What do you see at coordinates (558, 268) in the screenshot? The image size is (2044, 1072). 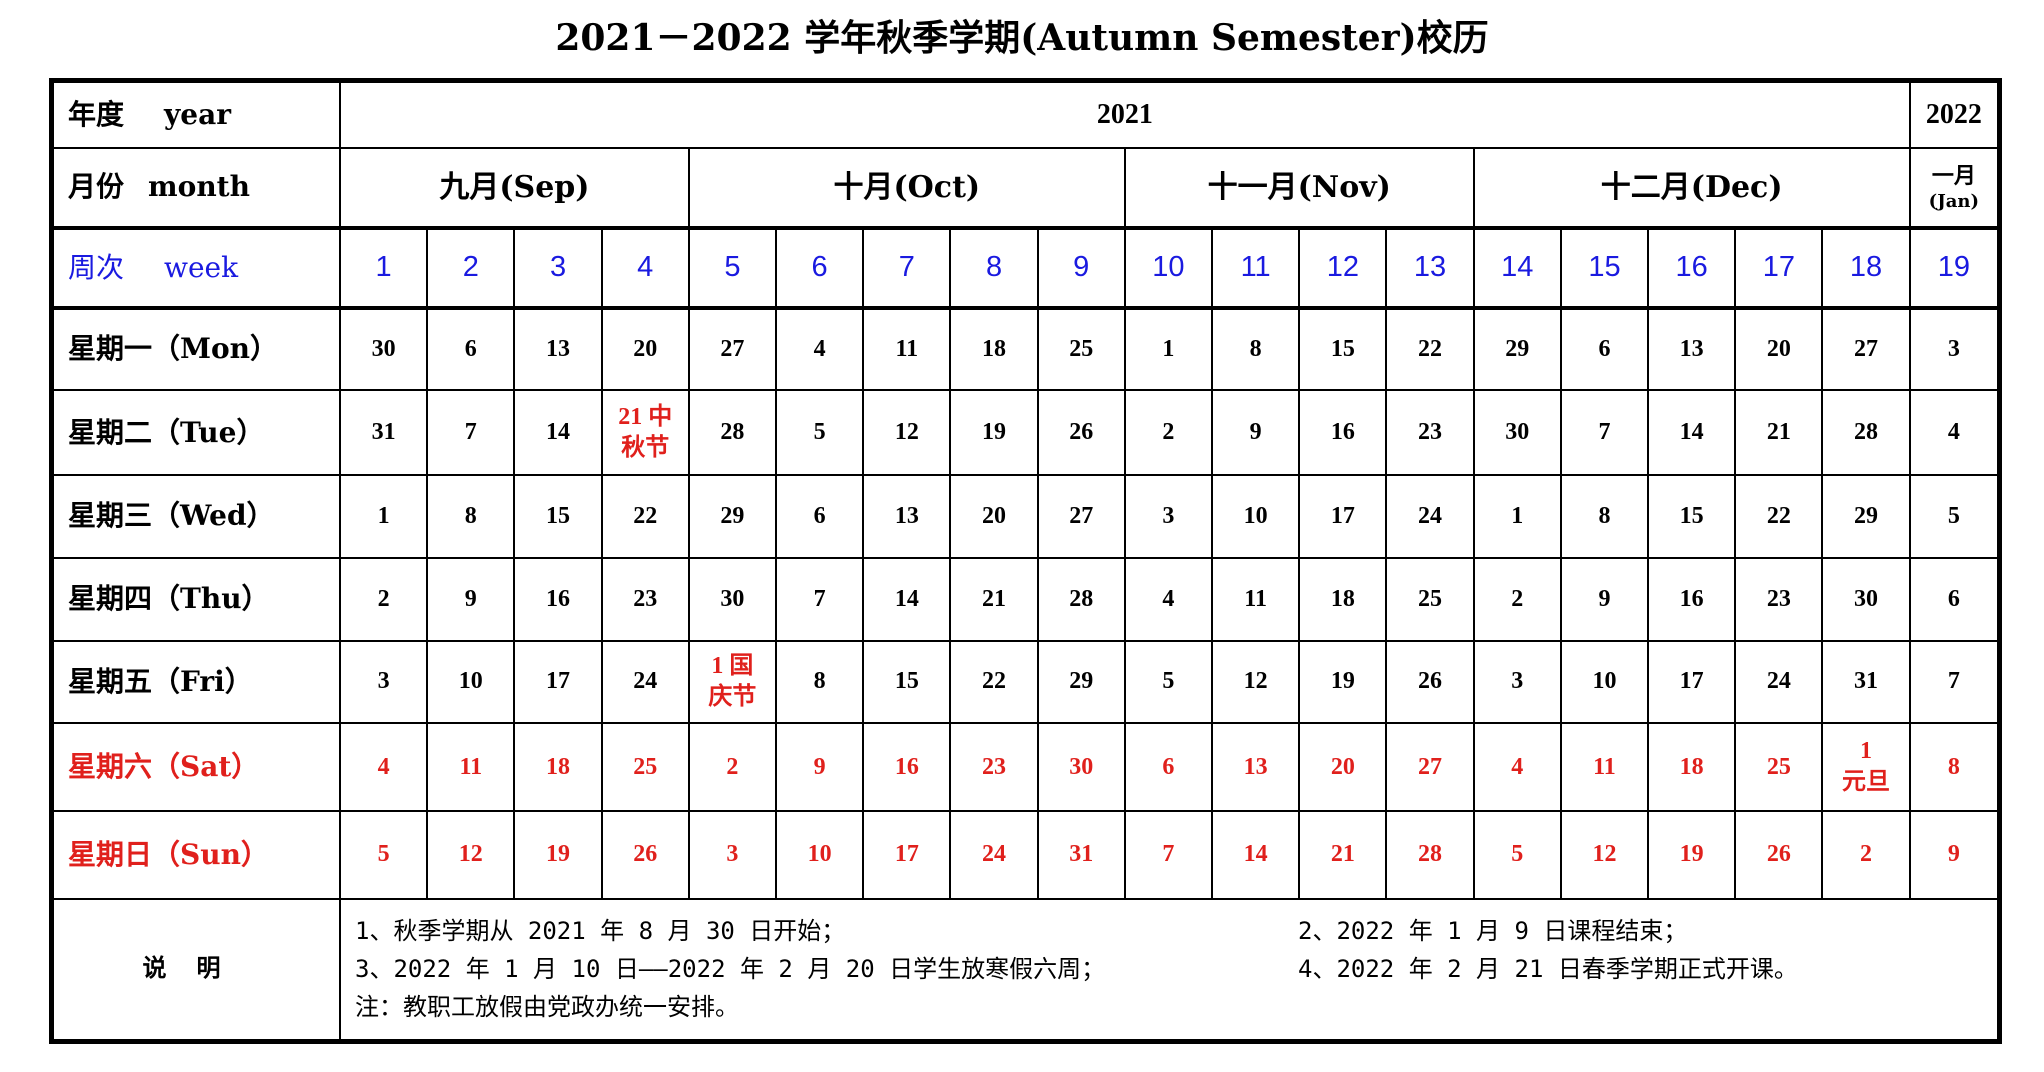 I see `week-number: 3` at bounding box center [558, 268].